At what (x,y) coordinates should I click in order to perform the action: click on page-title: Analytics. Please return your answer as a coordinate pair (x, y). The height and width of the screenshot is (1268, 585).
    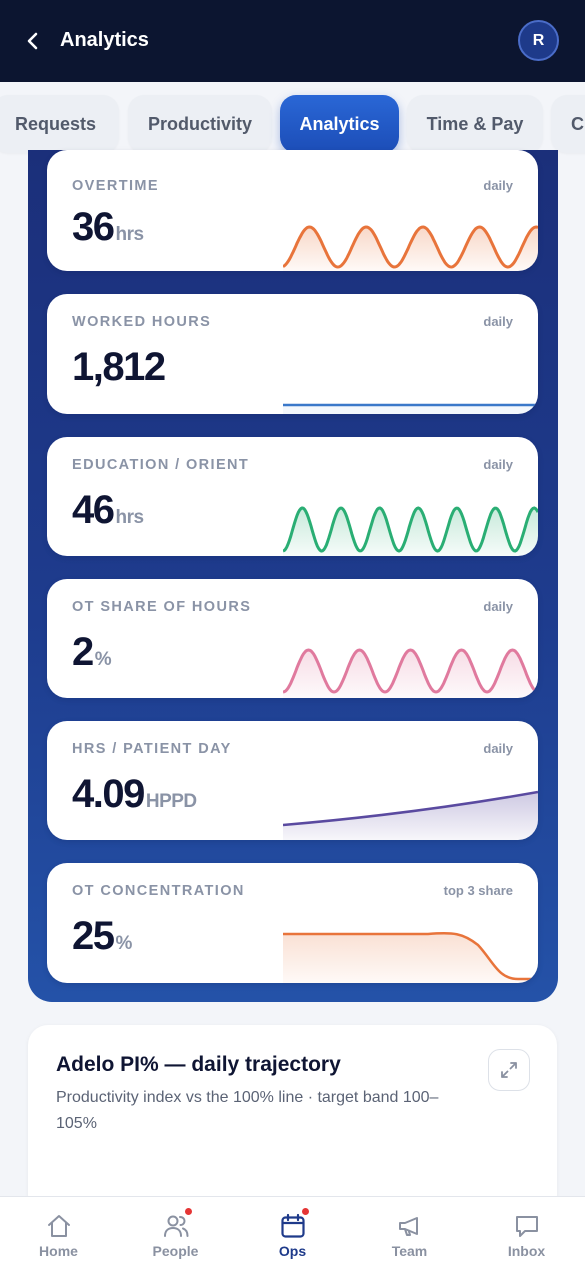
    Looking at the image, I should click on (104, 40).